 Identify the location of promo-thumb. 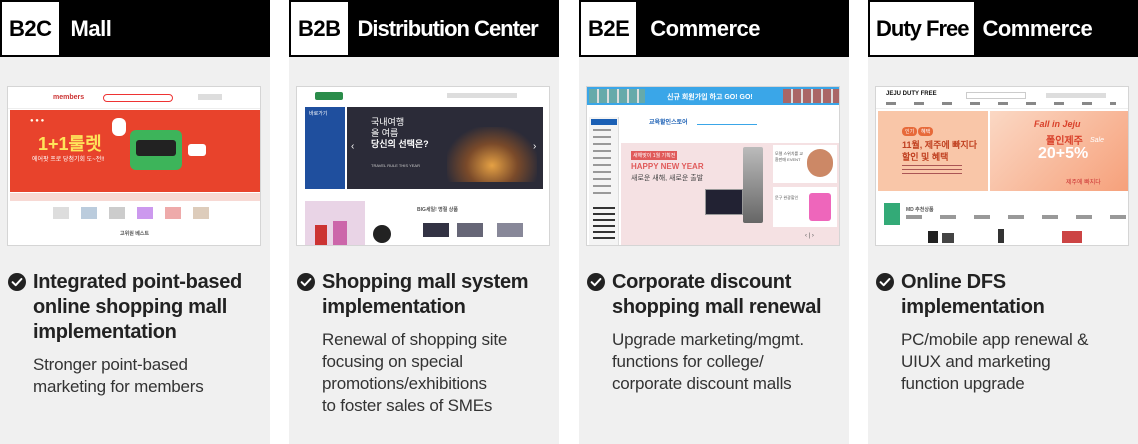
(892, 214).